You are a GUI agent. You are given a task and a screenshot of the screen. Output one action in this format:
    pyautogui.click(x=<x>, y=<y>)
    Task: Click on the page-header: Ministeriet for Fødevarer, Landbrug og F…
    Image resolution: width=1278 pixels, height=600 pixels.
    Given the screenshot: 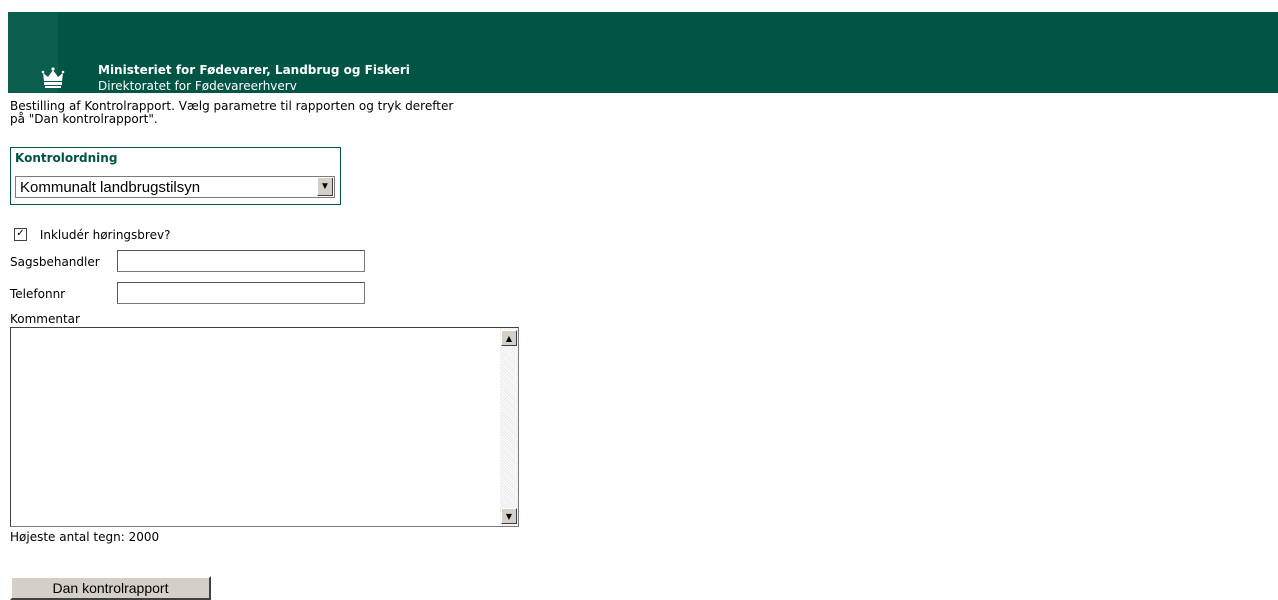 What is the action you would take?
    pyautogui.click(x=643, y=52)
    